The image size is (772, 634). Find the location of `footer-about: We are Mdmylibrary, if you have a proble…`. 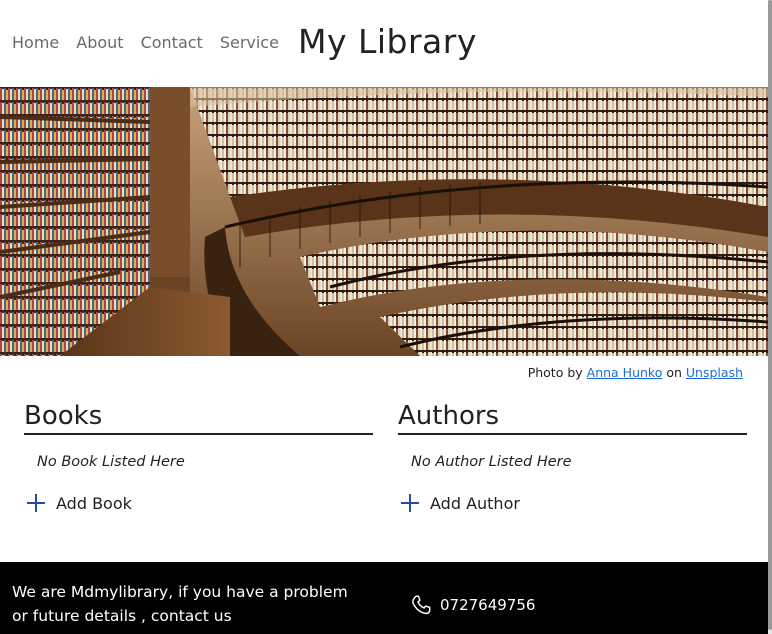

footer-about: We are Mdmylibrary, if you have a proble… is located at coordinates (182, 604).